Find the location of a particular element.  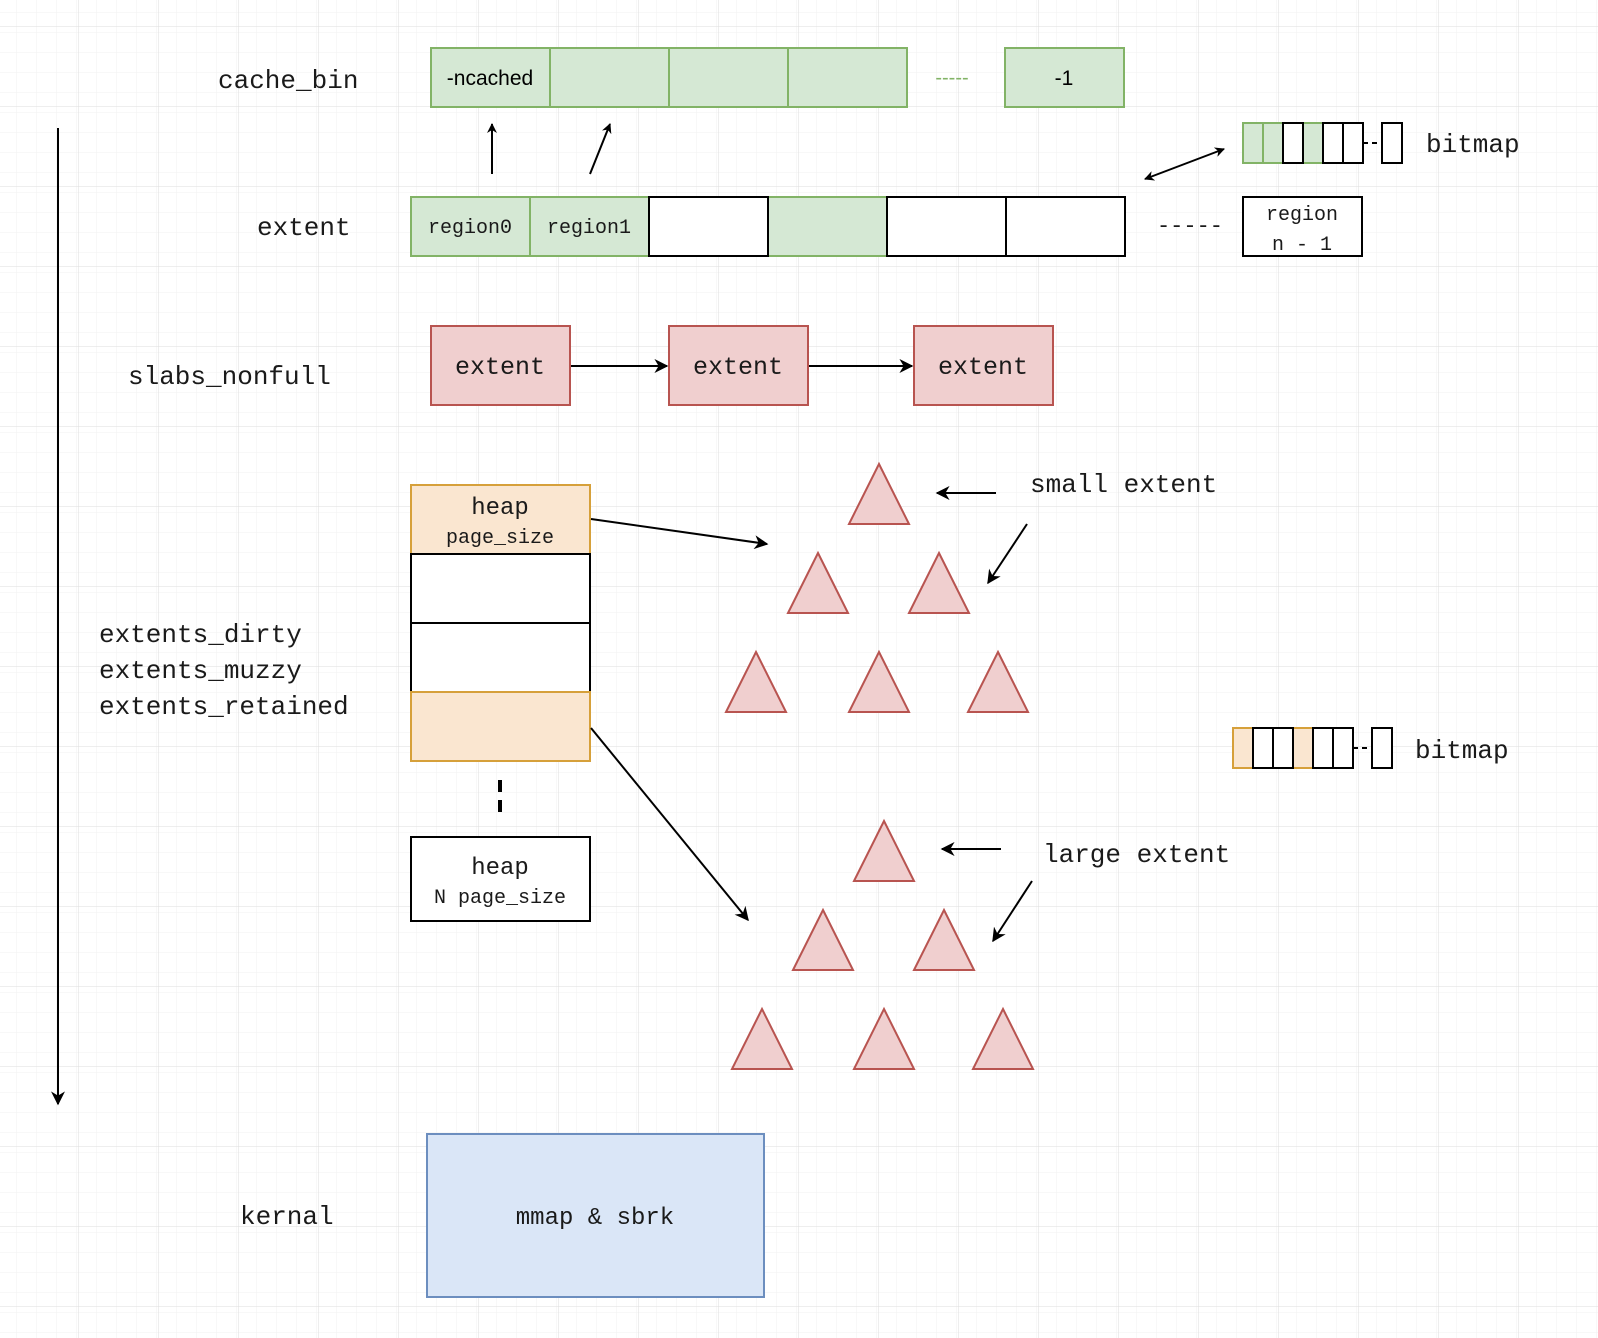

extent-last-label-line1: region is located at coordinates (1302, 215).